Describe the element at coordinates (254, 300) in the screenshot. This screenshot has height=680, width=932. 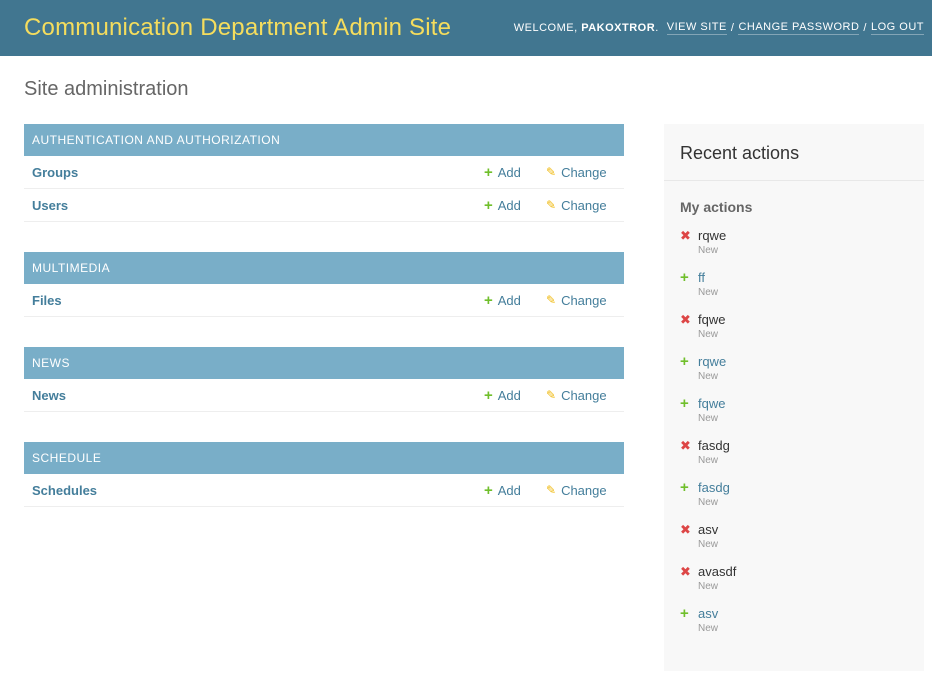
I see `model-link-files: Files` at that location.